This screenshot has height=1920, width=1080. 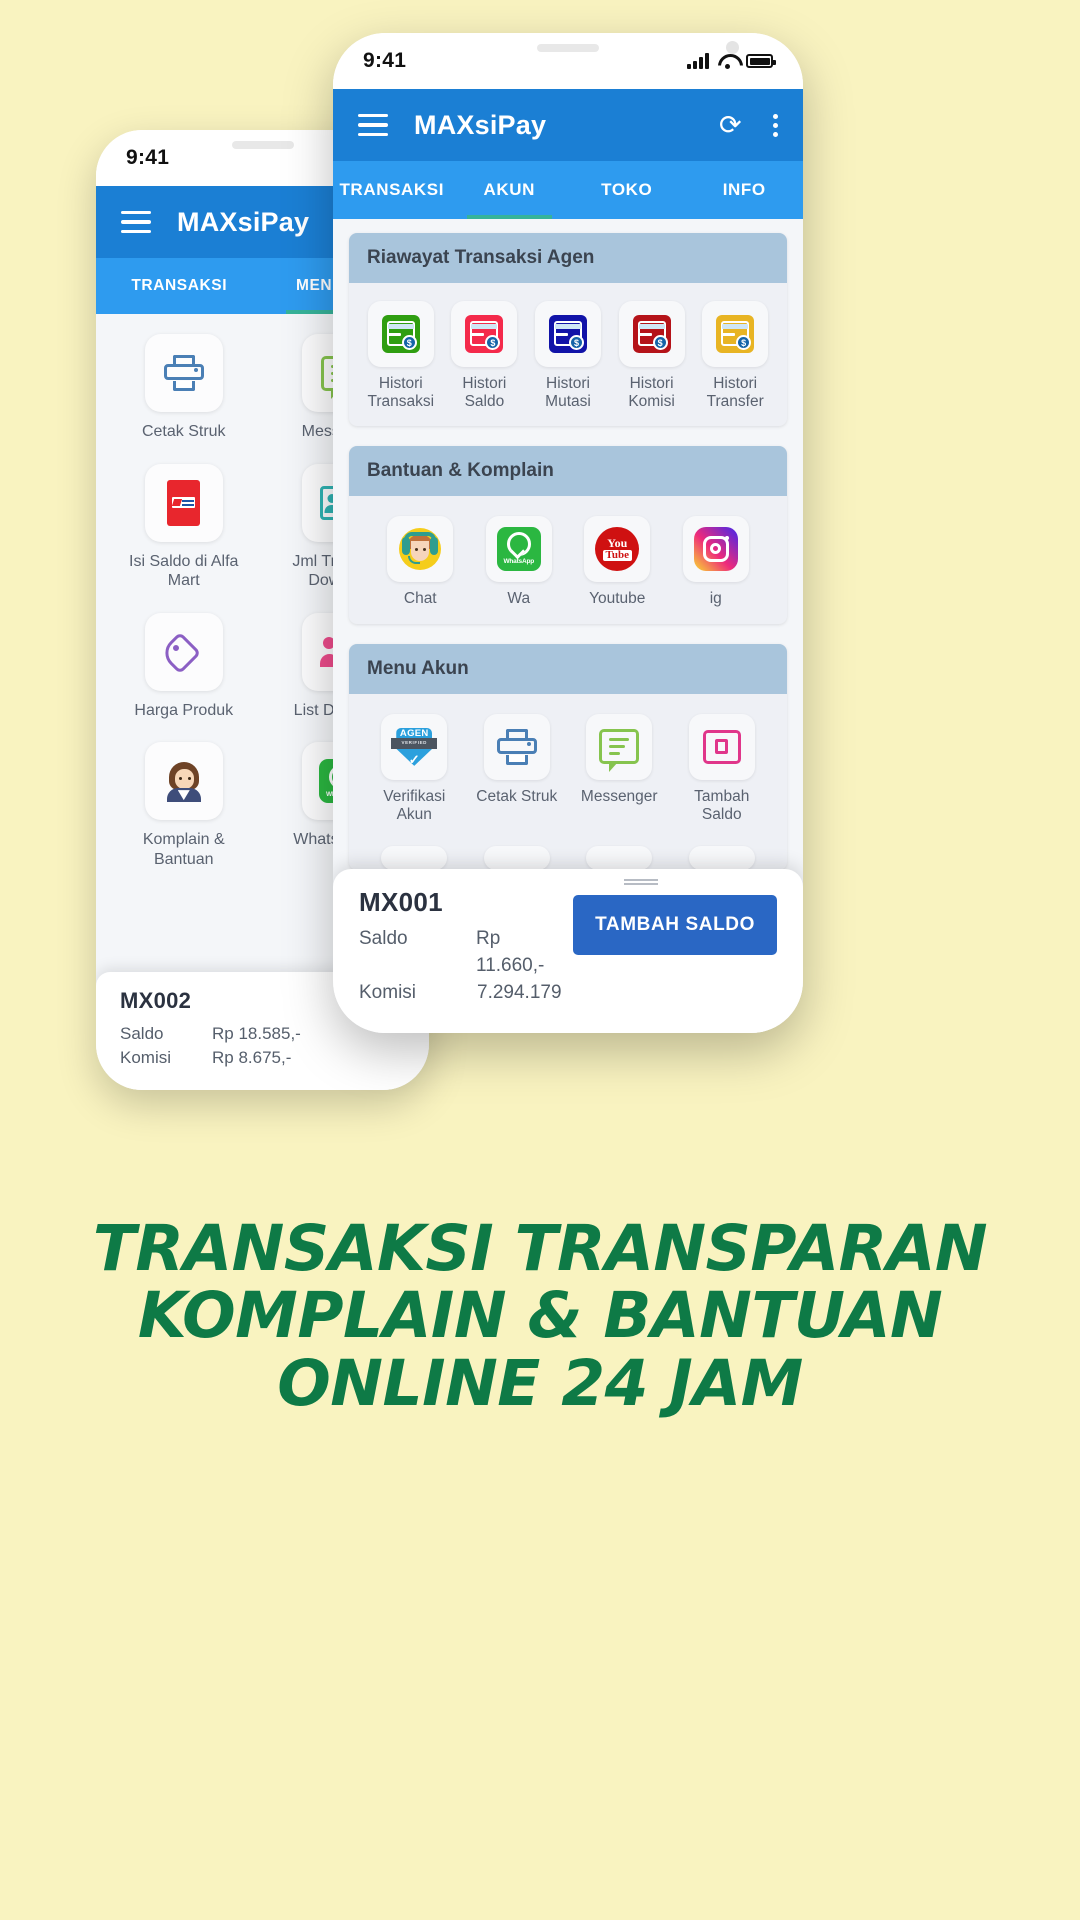 What do you see at coordinates (183, 502) in the screenshot?
I see `alfamart-icon` at bounding box center [183, 502].